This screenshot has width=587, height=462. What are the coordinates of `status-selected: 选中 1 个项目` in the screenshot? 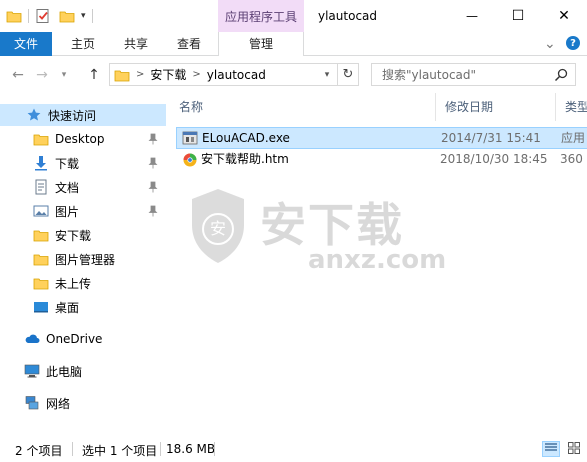 It's located at (120, 451).